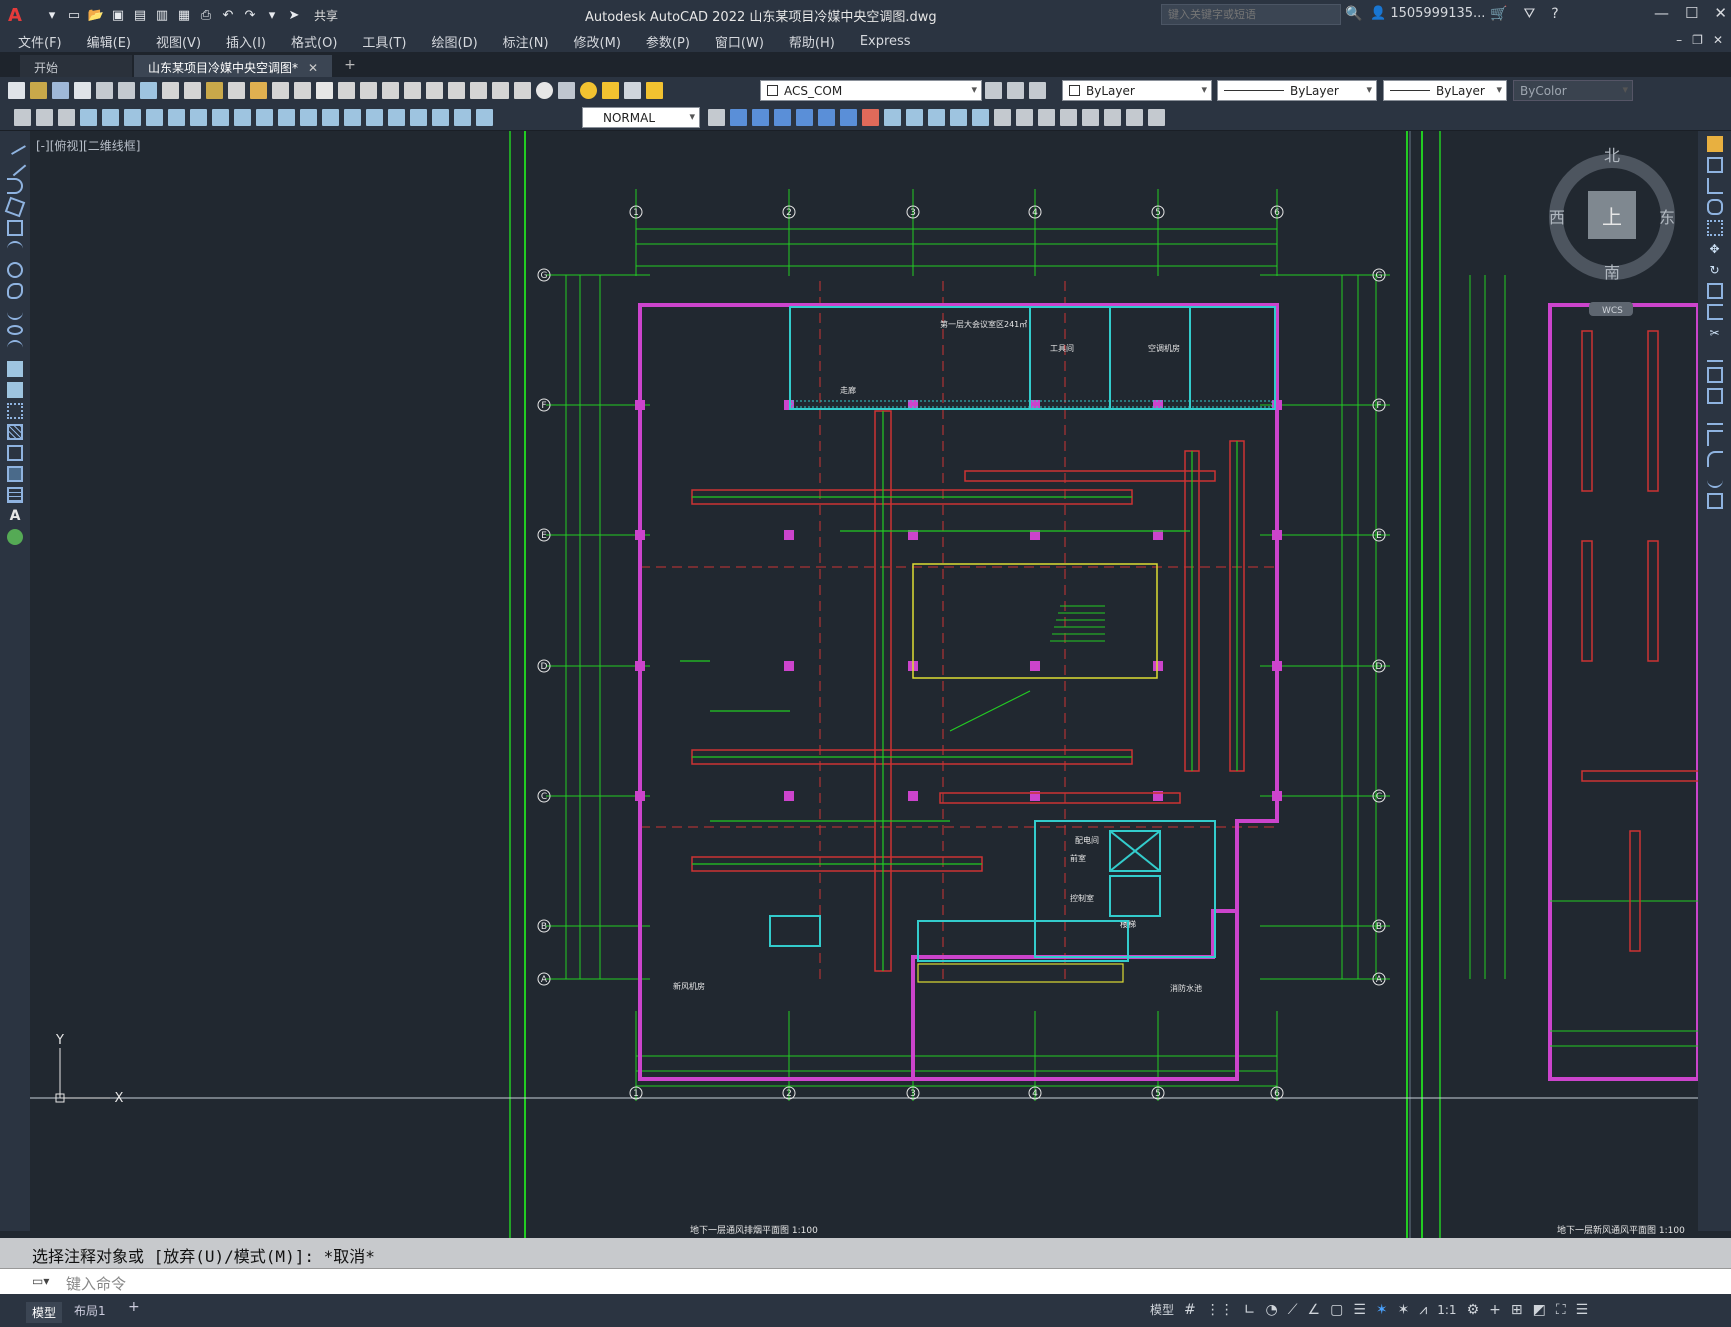 This screenshot has height=1327, width=1731. What do you see at coordinates (1529, 14) in the screenshot?
I see `autodesk-app-icon: ⛛` at bounding box center [1529, 14].